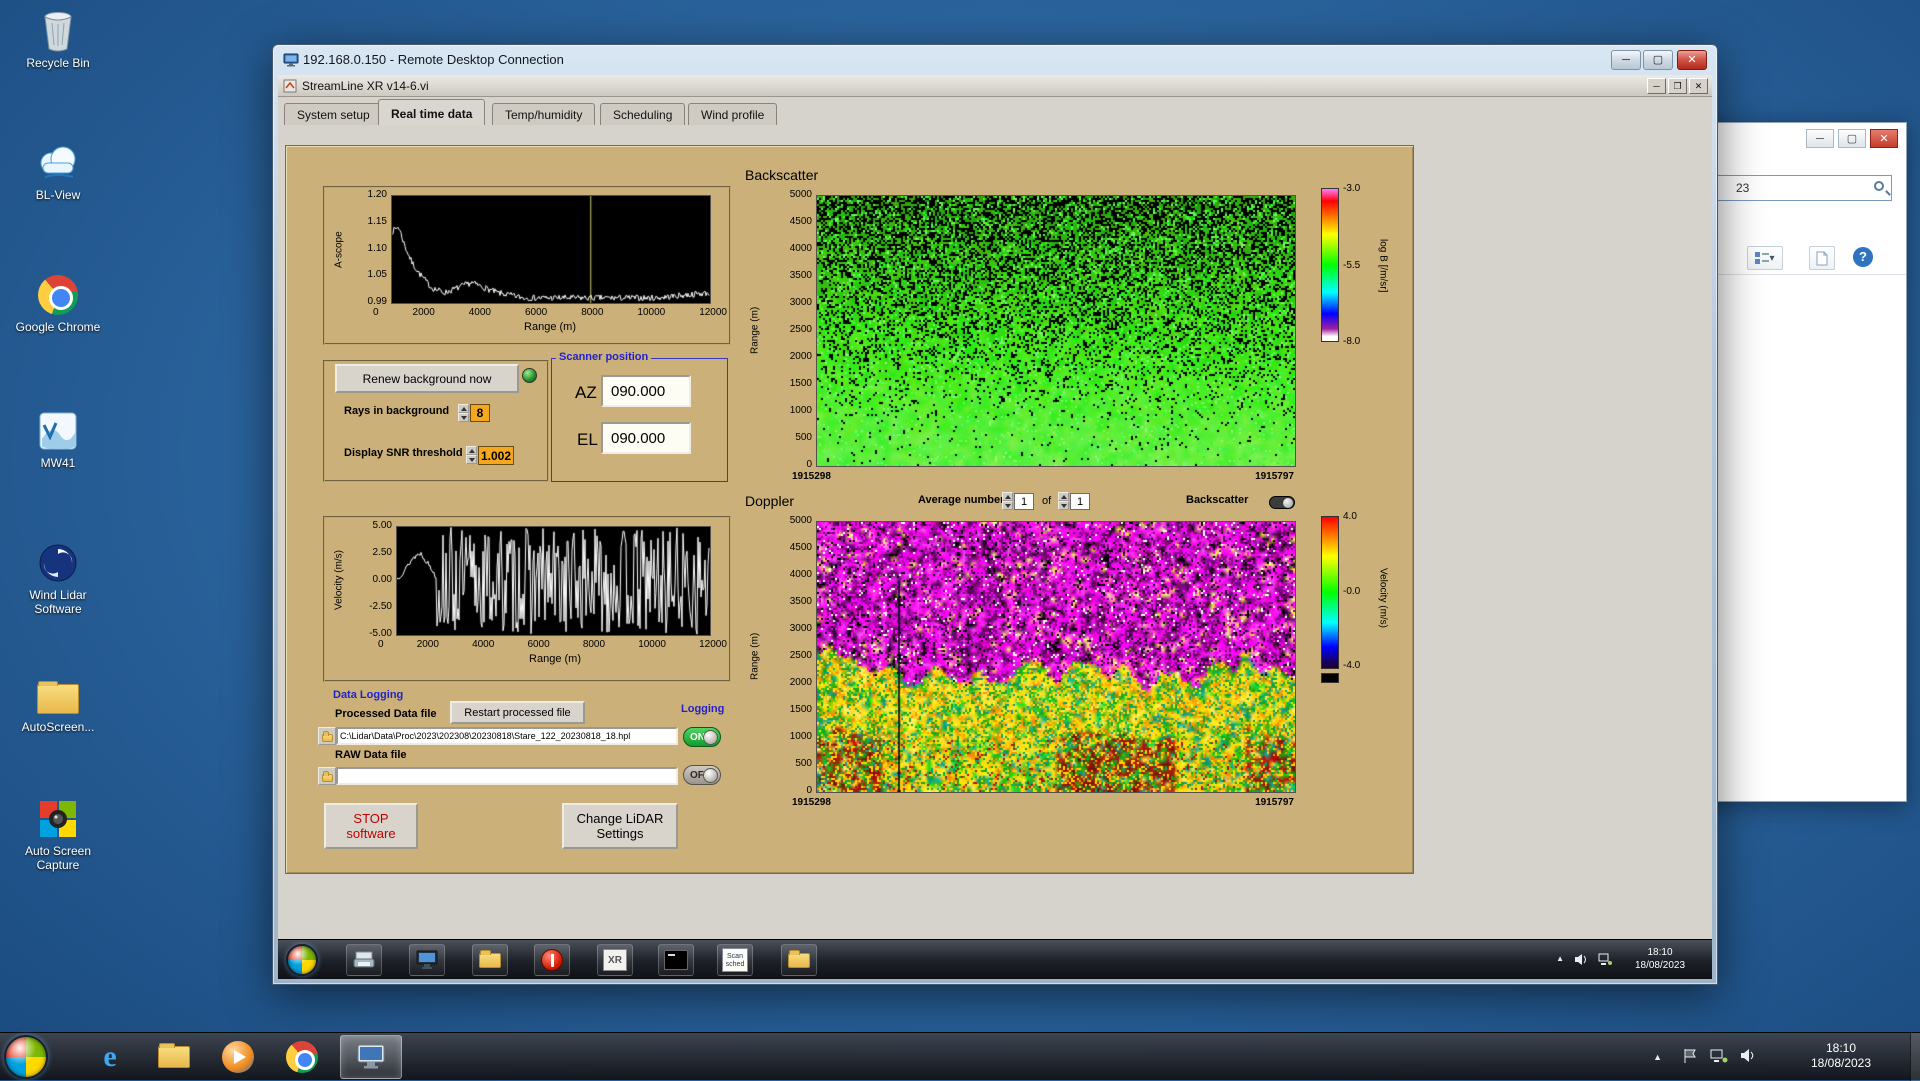  What do you see at coordinates (1677, 86) in the screenshot?
I see `restore-button: ❐` at bounding box center [1677, 86].